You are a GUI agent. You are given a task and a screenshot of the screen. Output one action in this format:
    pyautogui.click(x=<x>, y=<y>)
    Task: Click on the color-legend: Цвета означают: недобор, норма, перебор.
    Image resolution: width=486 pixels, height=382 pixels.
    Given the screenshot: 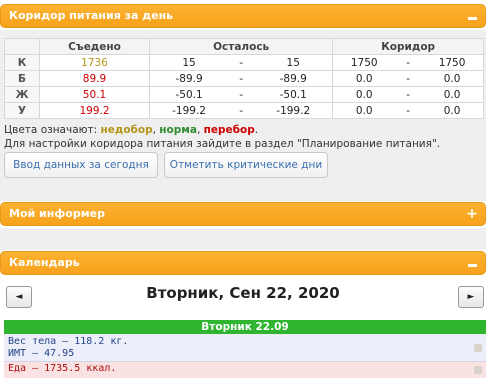 What is the action you would take?
    pyautogui.click(x=131, y=130)
    